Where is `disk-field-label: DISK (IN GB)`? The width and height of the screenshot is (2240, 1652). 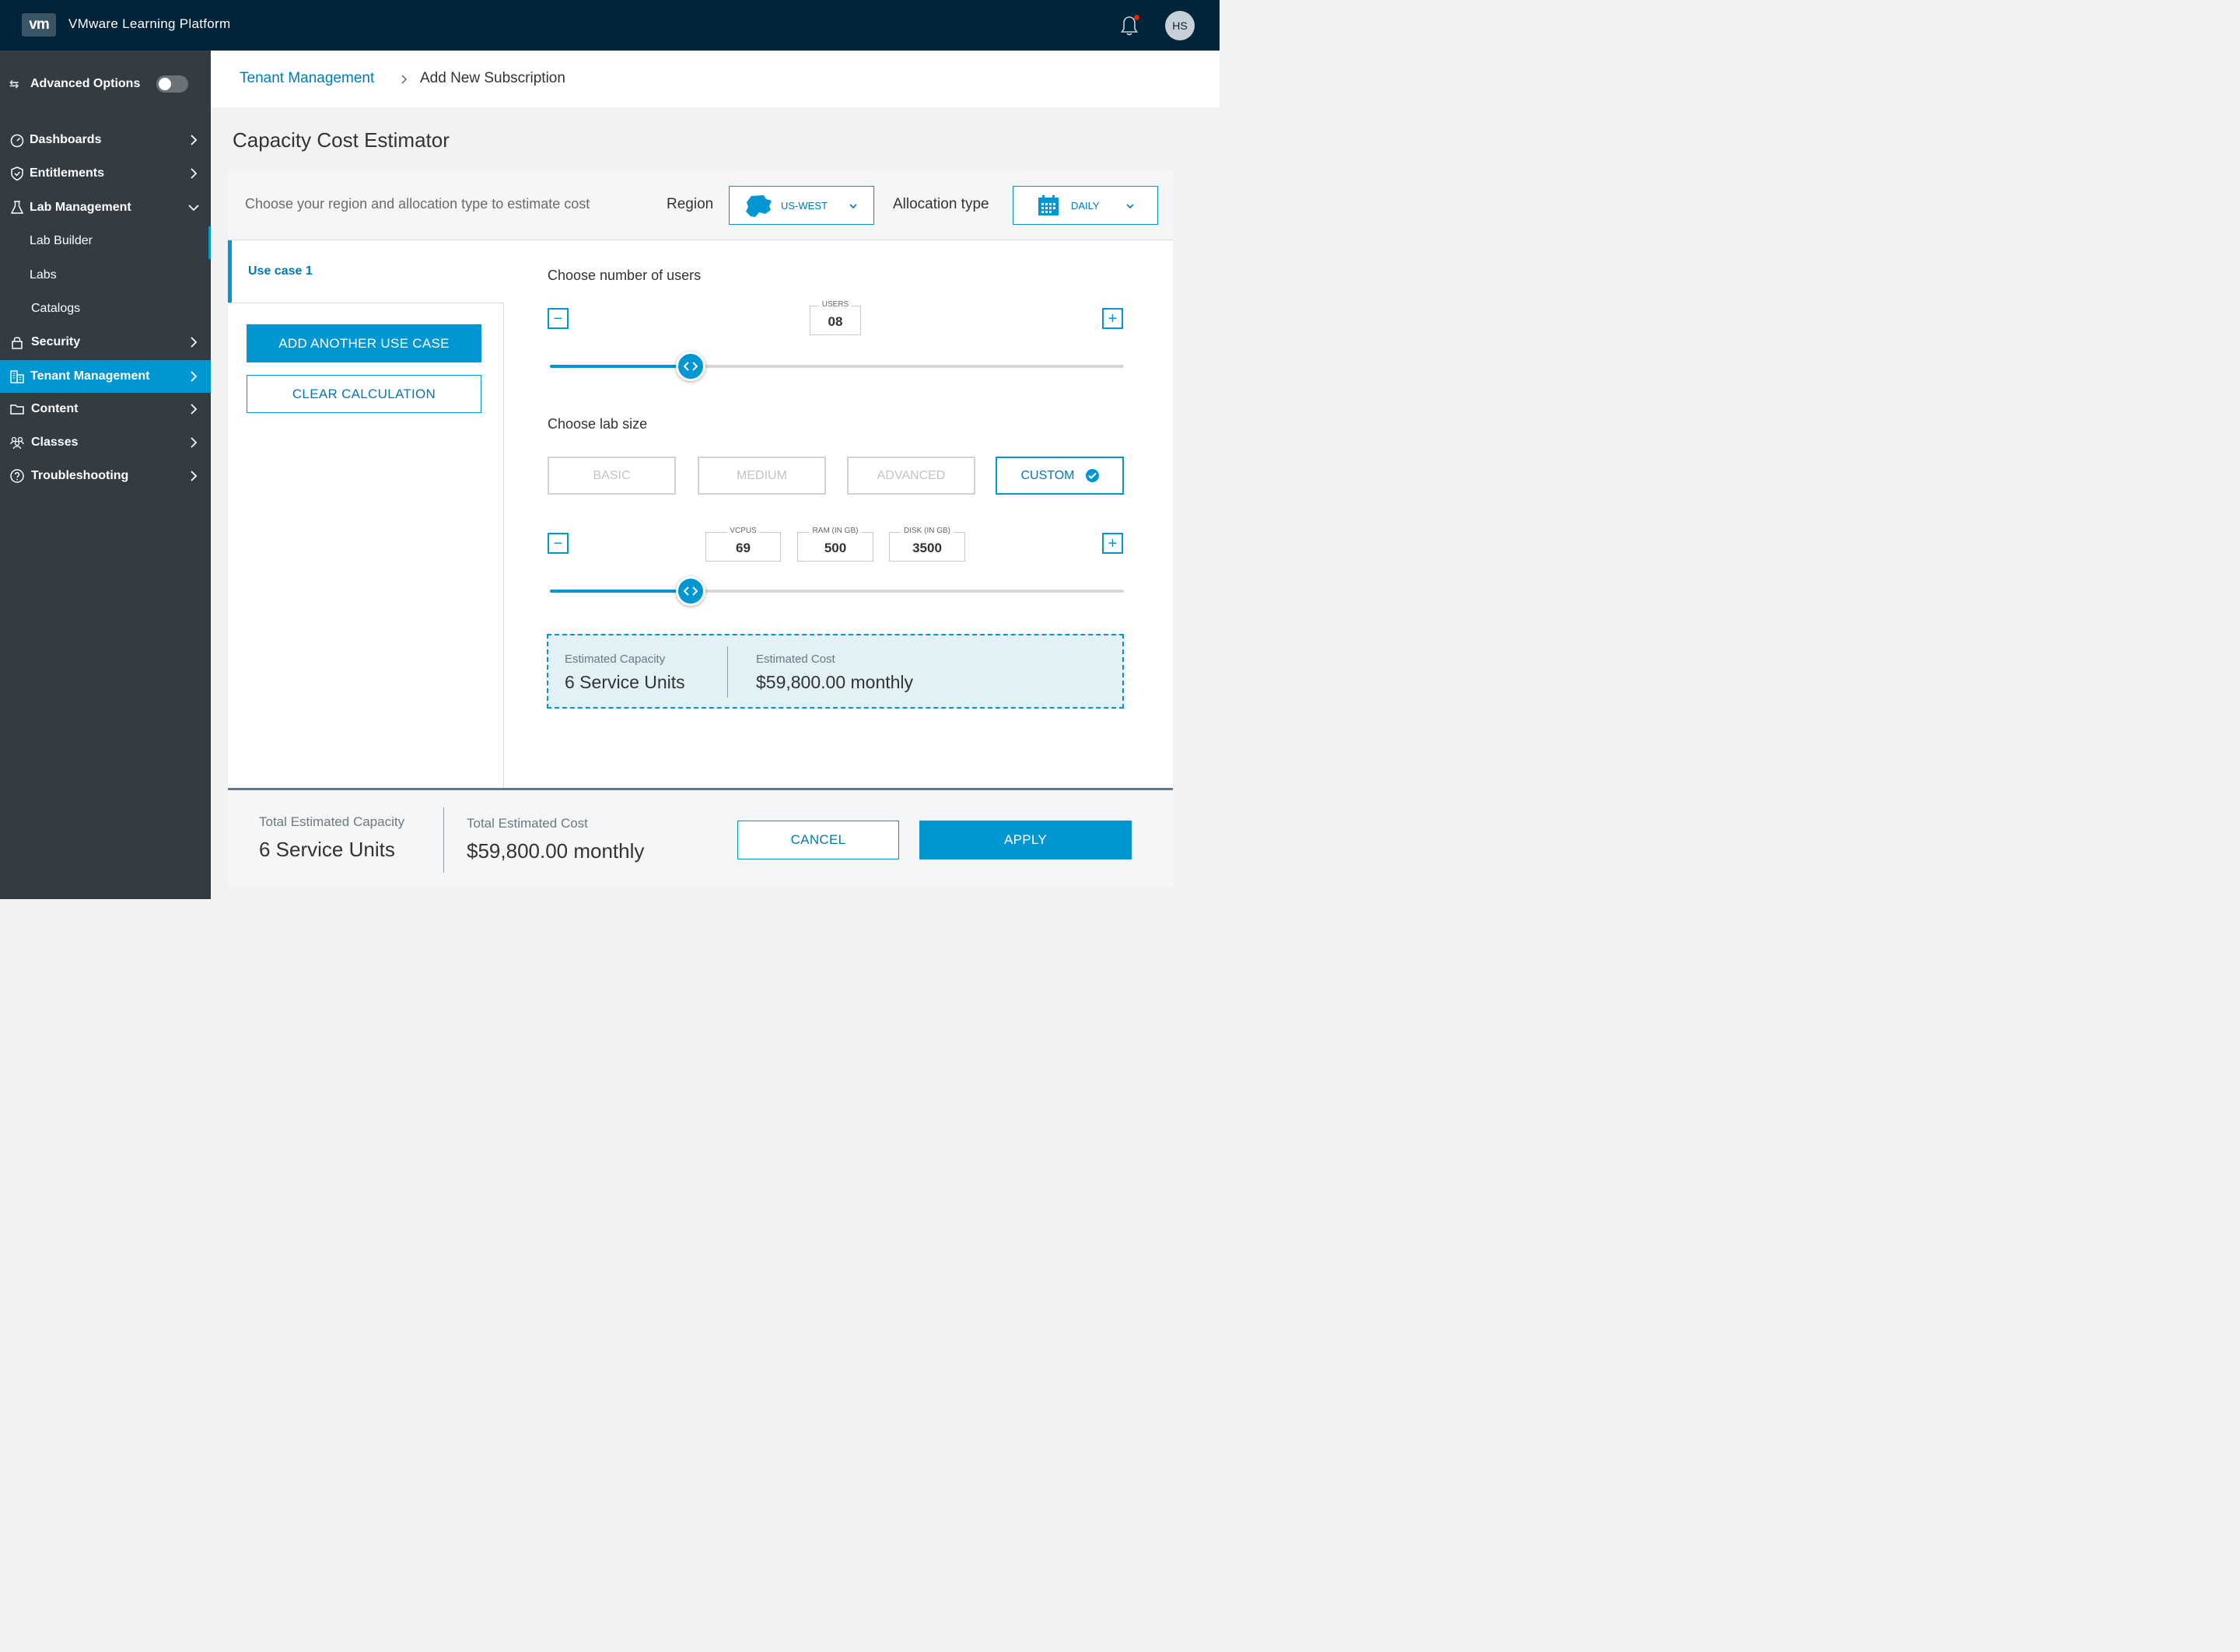 disk-field-label: DISK (IN GB) is located at coordinates (927, 531).